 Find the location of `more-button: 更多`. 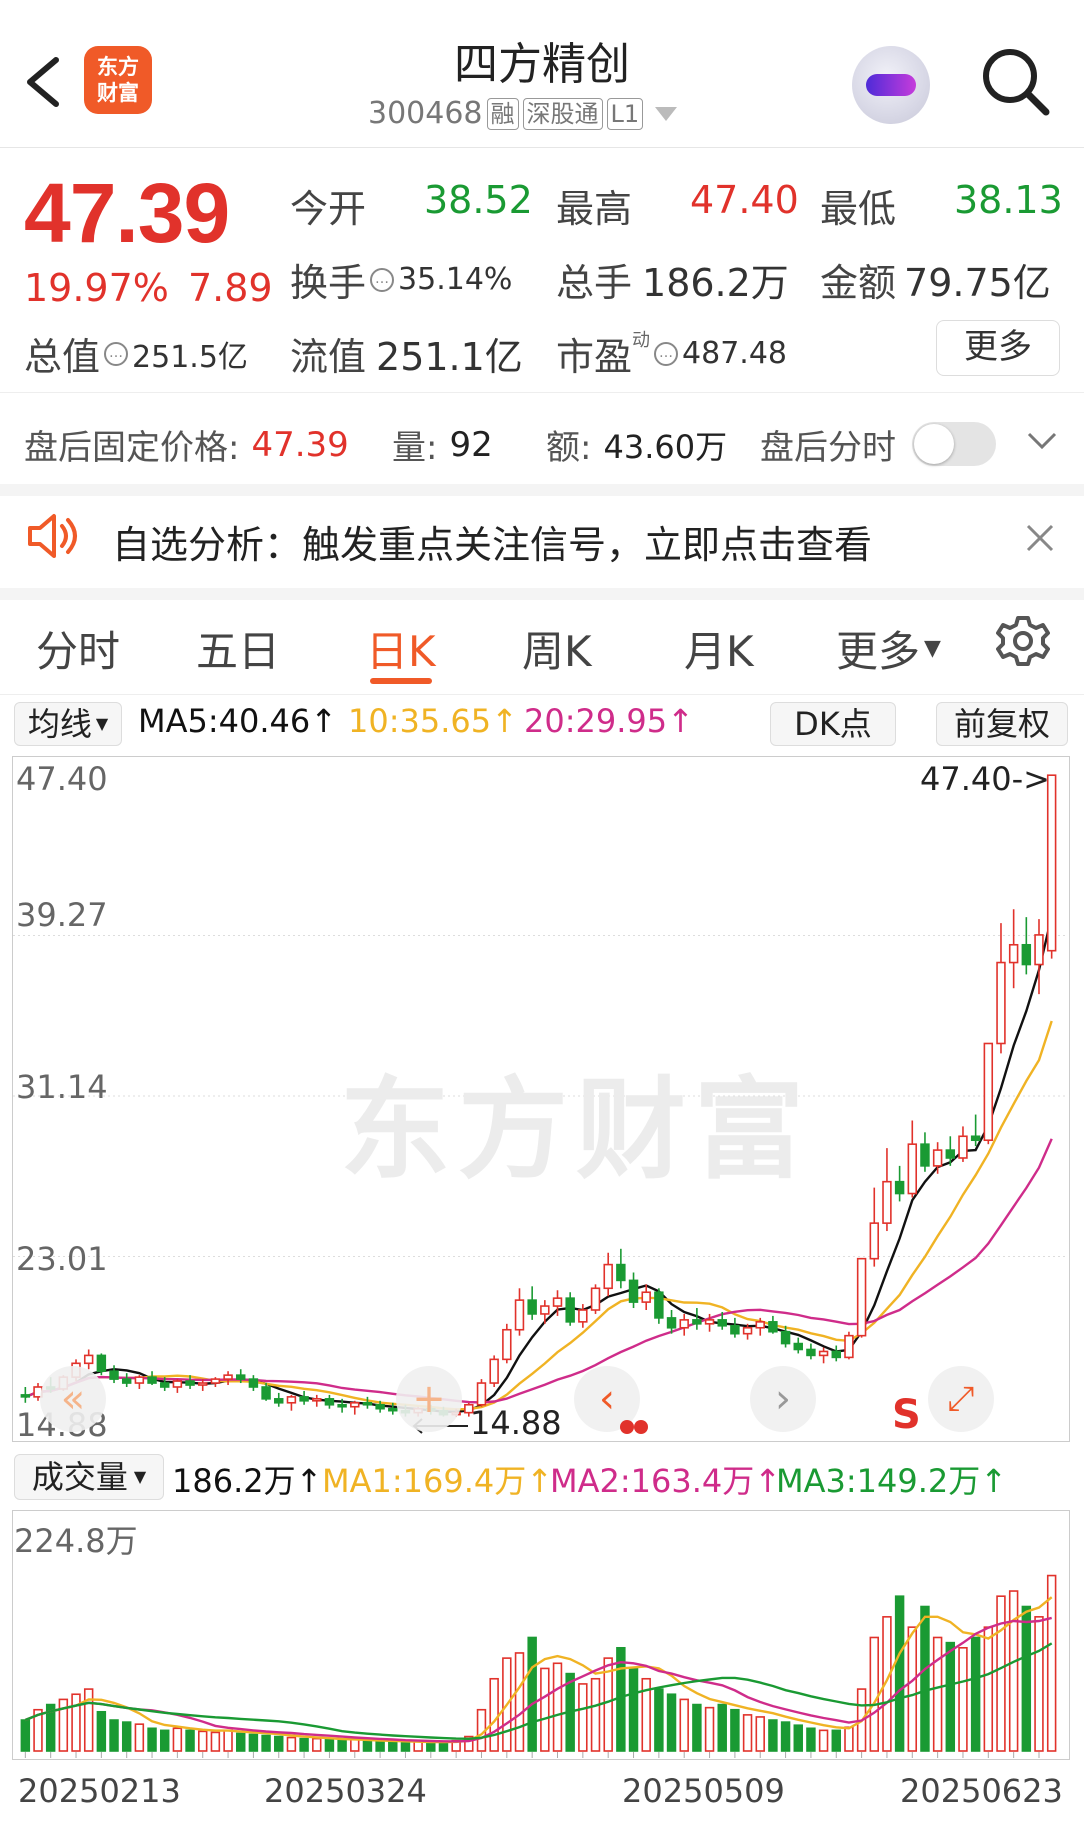

more-button: 更多 is located at coordinates (998, 348).